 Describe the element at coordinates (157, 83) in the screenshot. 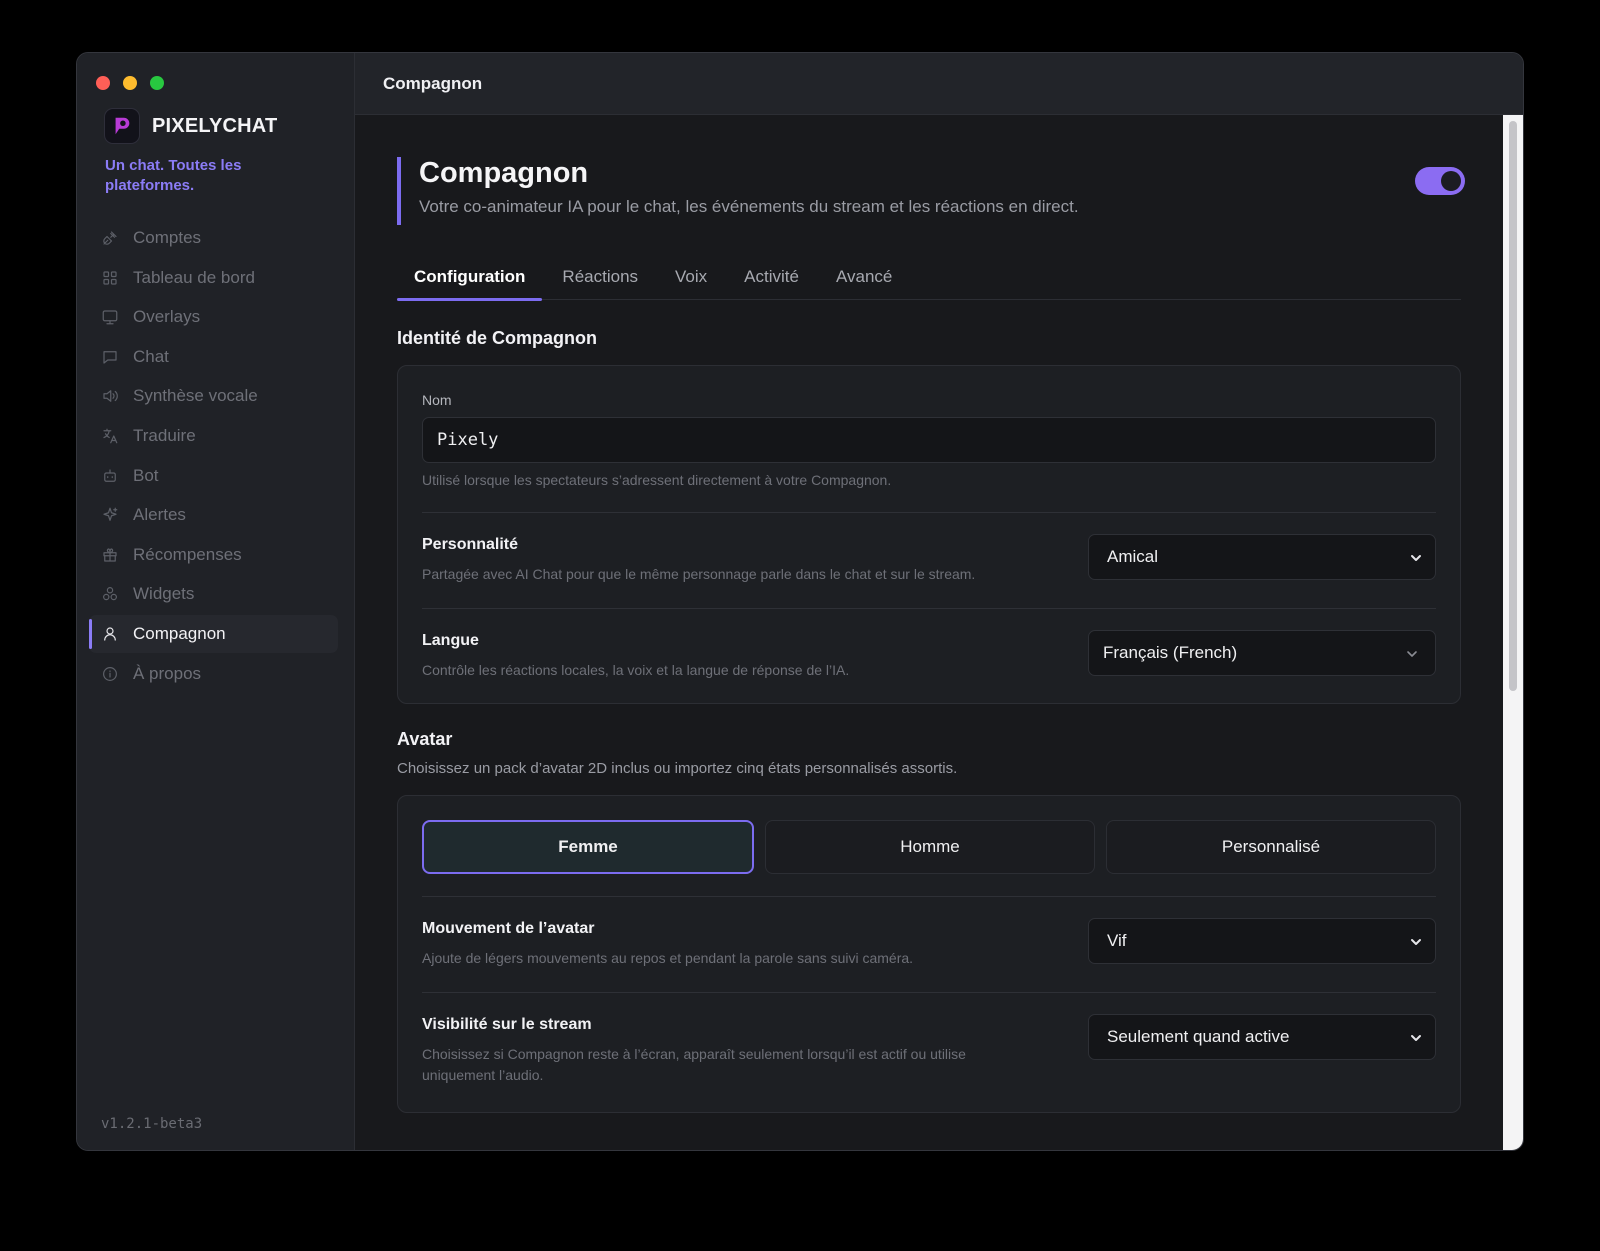

I see `zoom-window-button` at that location.